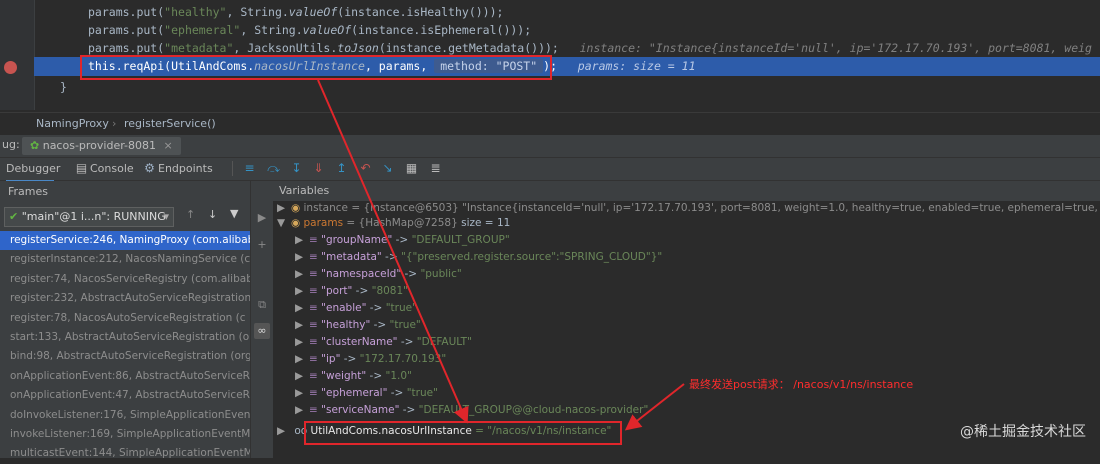 This screenshot has width=1100, height=464. I want to click on debug-tool-window-header: ug: ✿ nacos-provider-8081 ×, so click(550, 146).